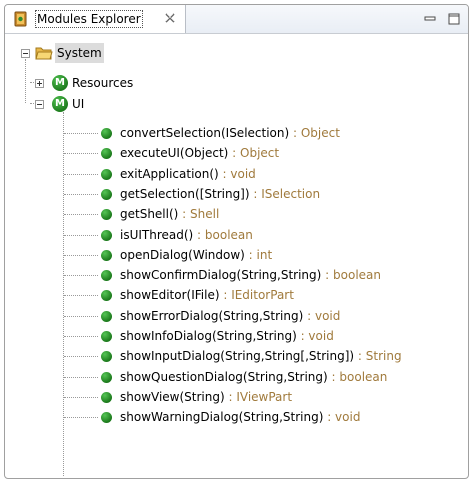  I want to click on method-signature: showErrorDialog(String,String), so click(212, 316).